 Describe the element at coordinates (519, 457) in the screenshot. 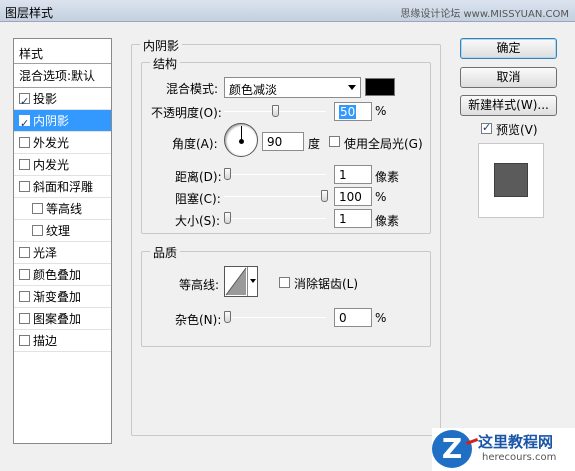

I see `logo-en-text: herecours.com` at that location.